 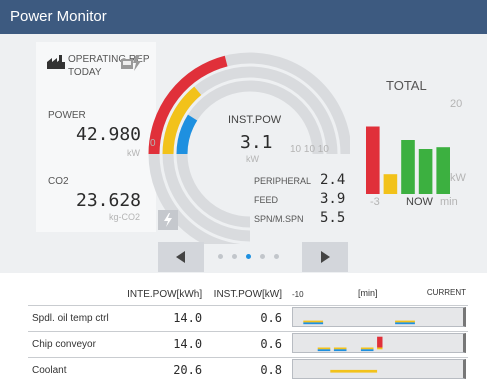 I want to click on table-row: Chip conveyor 14.0 0.6, so click(x=248, y=344).